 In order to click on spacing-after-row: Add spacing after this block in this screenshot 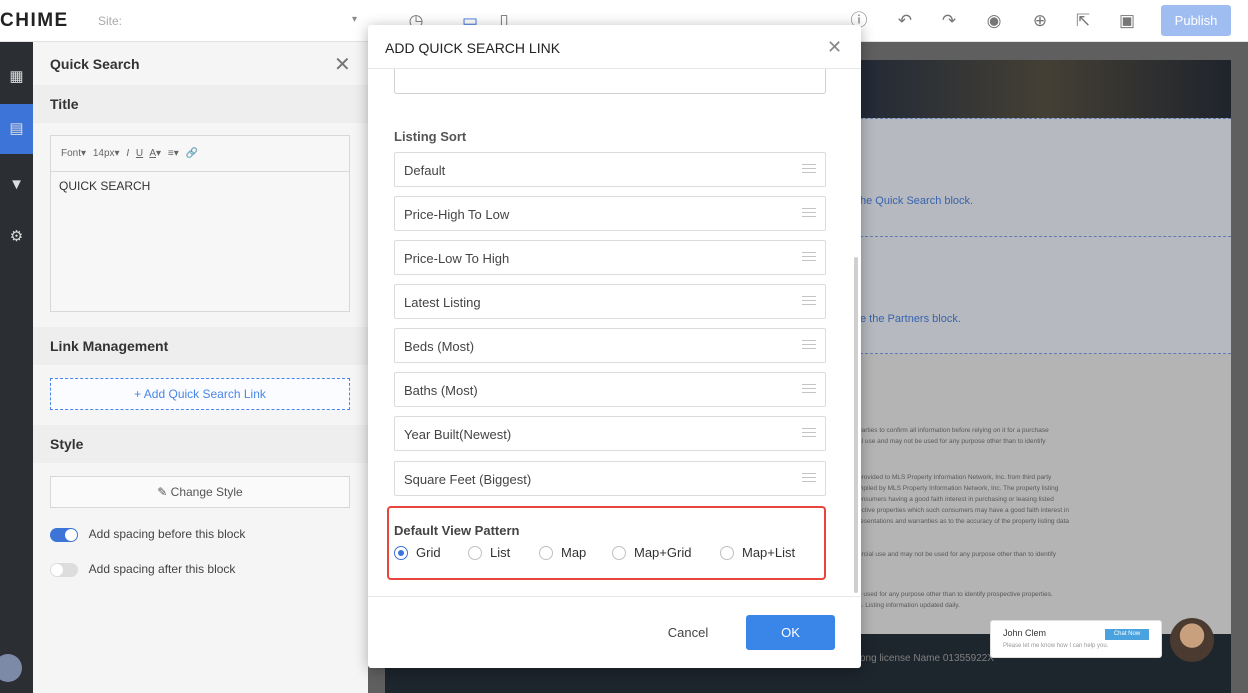, I will do `click(142, 569)`.